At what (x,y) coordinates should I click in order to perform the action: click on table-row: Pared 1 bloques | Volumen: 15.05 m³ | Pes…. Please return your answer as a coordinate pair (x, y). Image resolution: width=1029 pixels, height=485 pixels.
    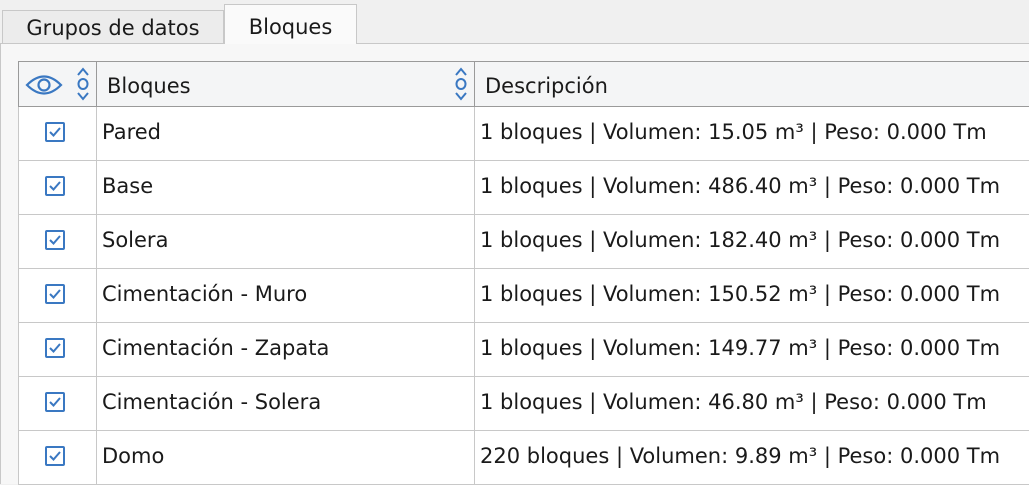
    Looking at the image, I should click on (523, 134).